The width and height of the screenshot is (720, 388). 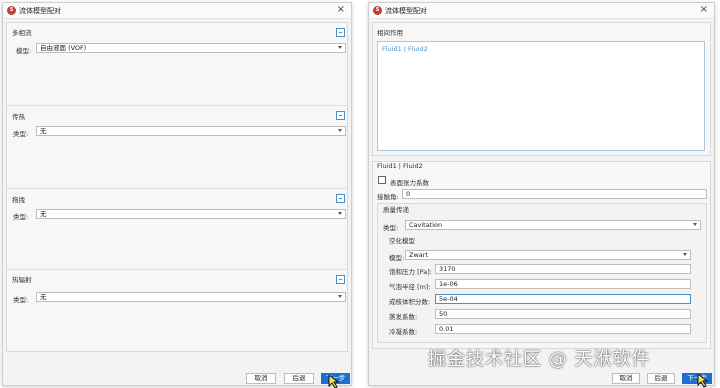 I want to click on heat-transfer-heading: 传热, so click(x=18, y=117).